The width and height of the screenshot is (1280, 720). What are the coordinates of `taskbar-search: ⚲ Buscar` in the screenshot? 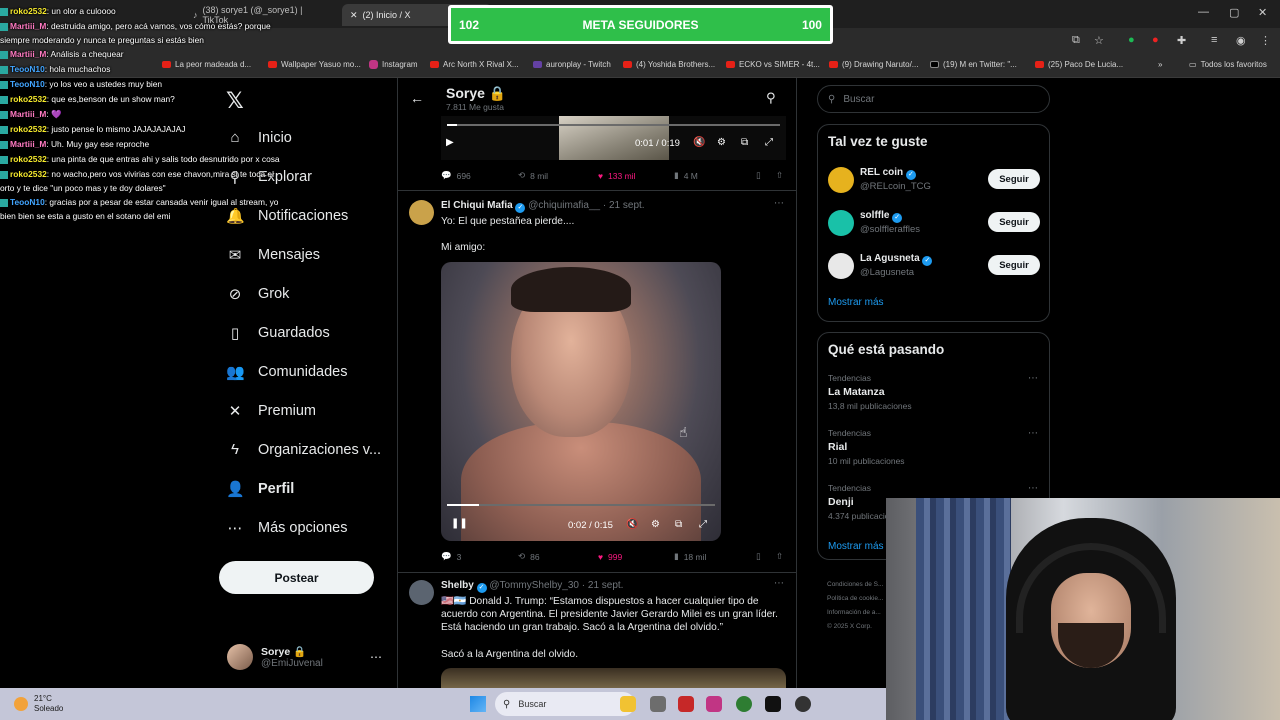 It's located at (565, 704).